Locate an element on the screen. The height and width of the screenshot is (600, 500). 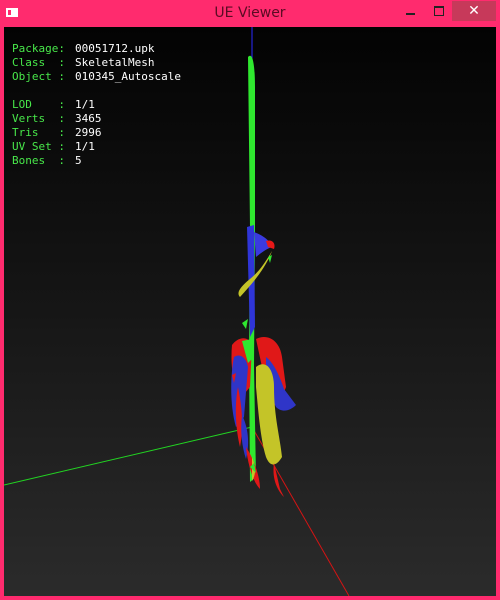
maximize-button is located at coordinates (439, 11).